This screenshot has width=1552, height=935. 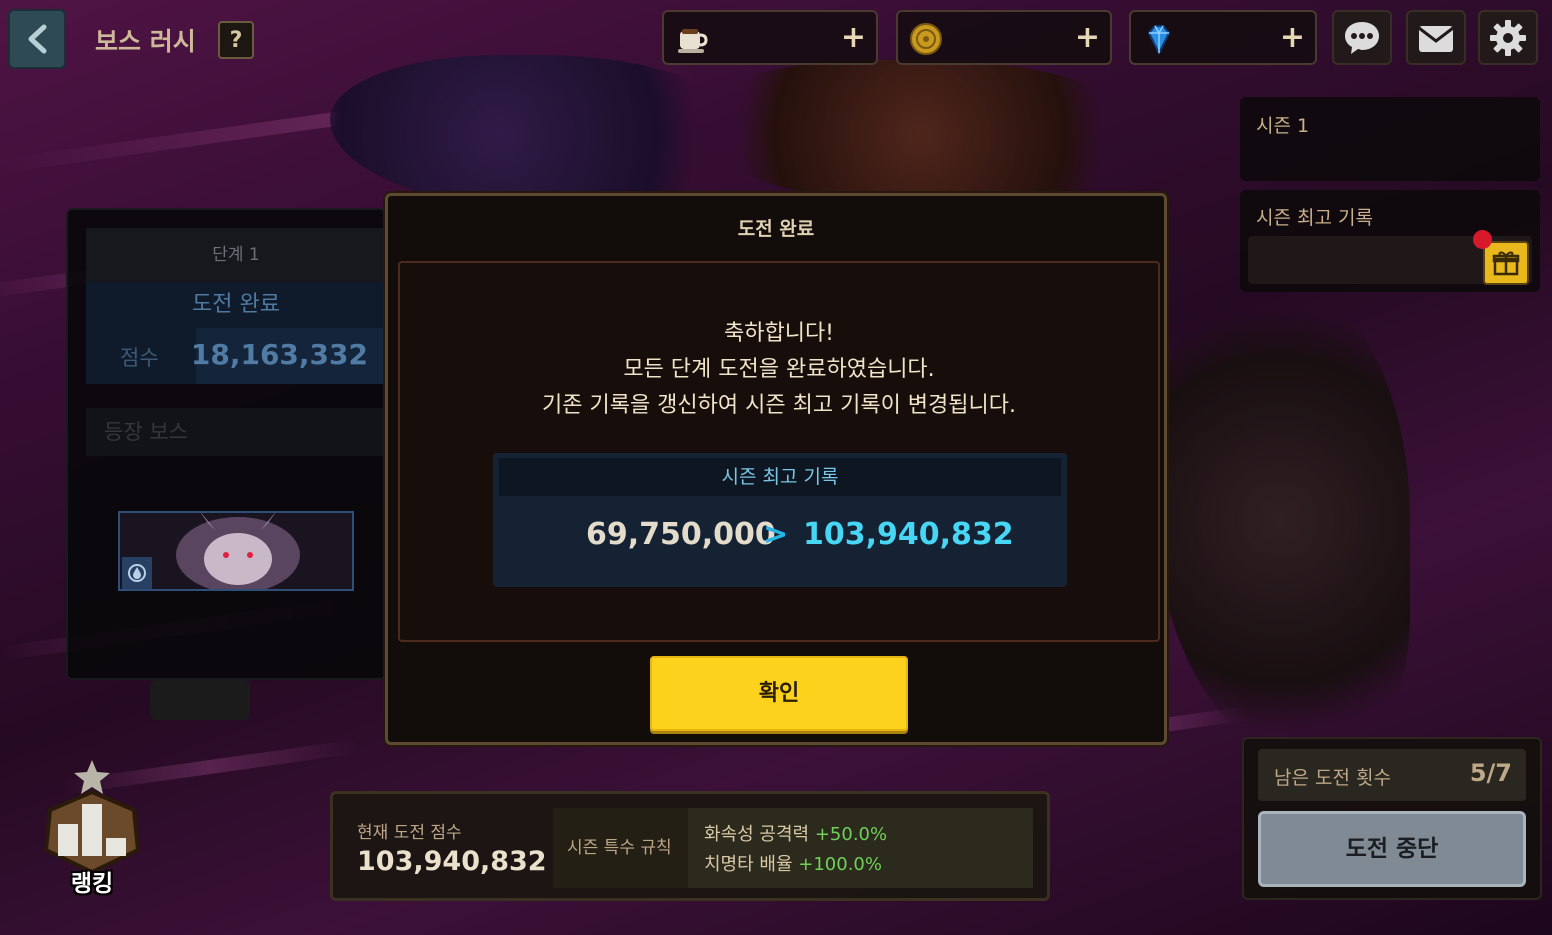 I want to click on chat-button, so click(x=1362, y=37).